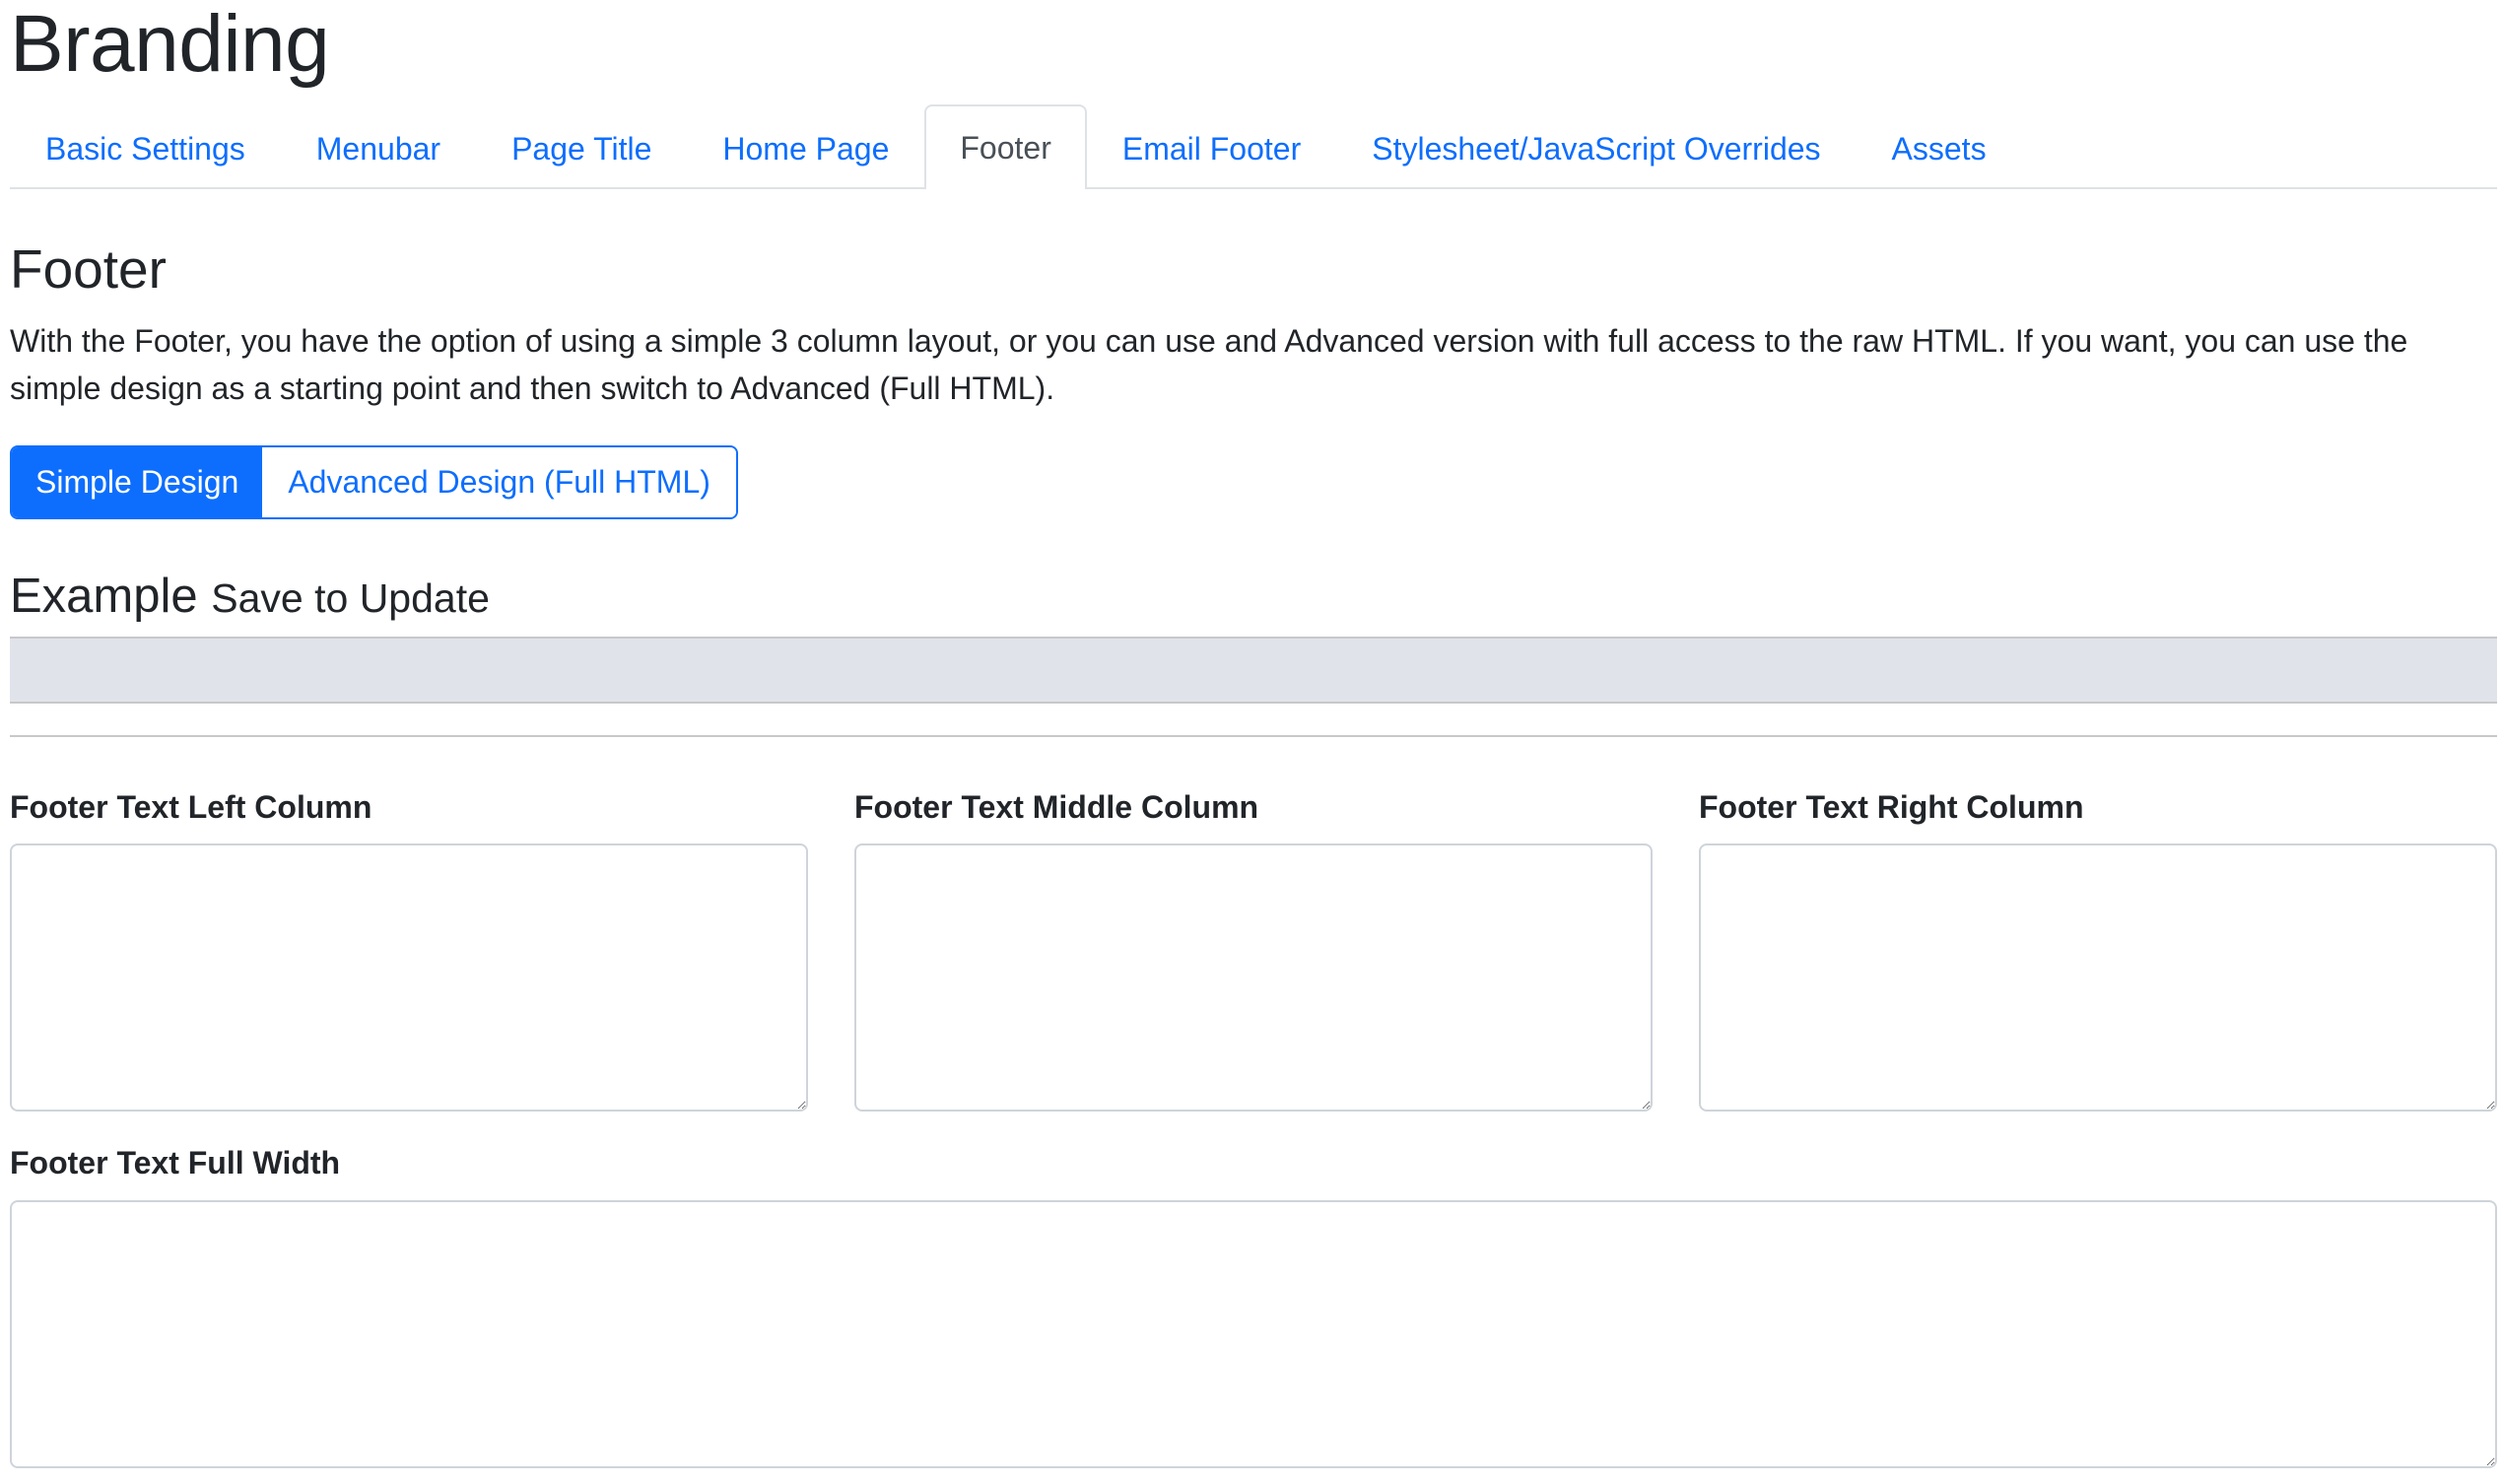 This screenshot has height=1484, width=2501. I want to click on example-heading-text: Example, so click(104, 596).